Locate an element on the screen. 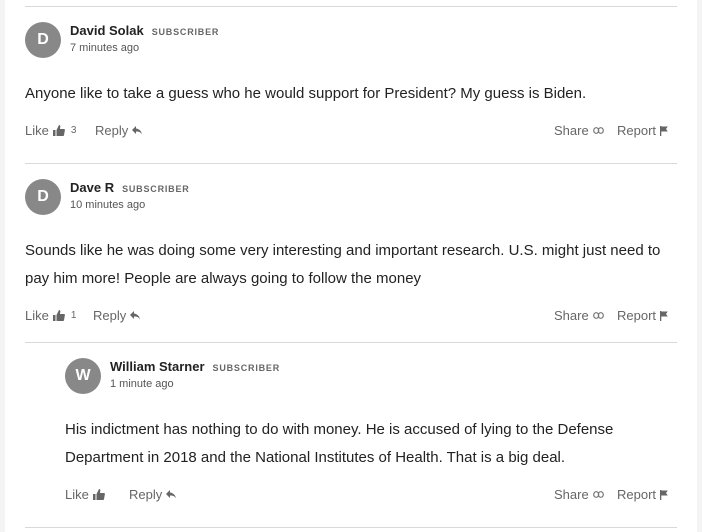 This screenshot has width=702, height=532. like-count: 1 is located at coordinates (73, 315).